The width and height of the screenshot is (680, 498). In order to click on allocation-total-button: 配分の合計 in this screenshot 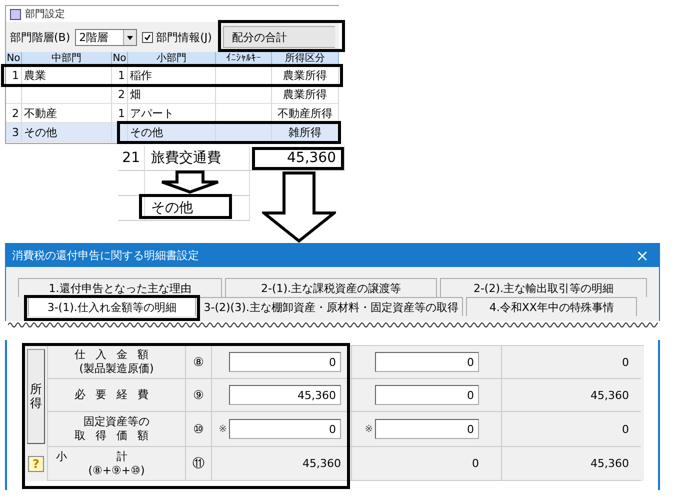, I will do `click(278, 37)`.